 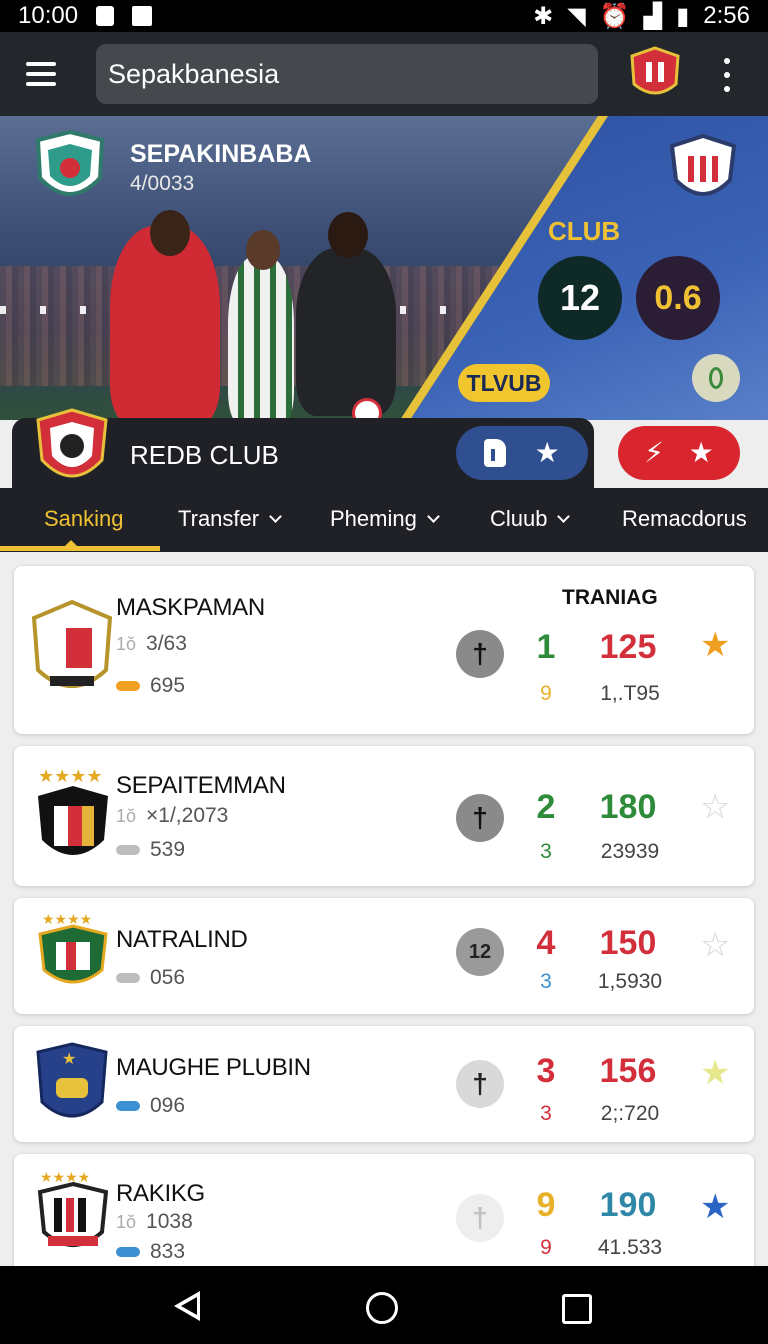 What do you see at coordinates (726, 15) in the screenshot?
I see `status-time-right: 2:56` at bounding box center [726, 15].